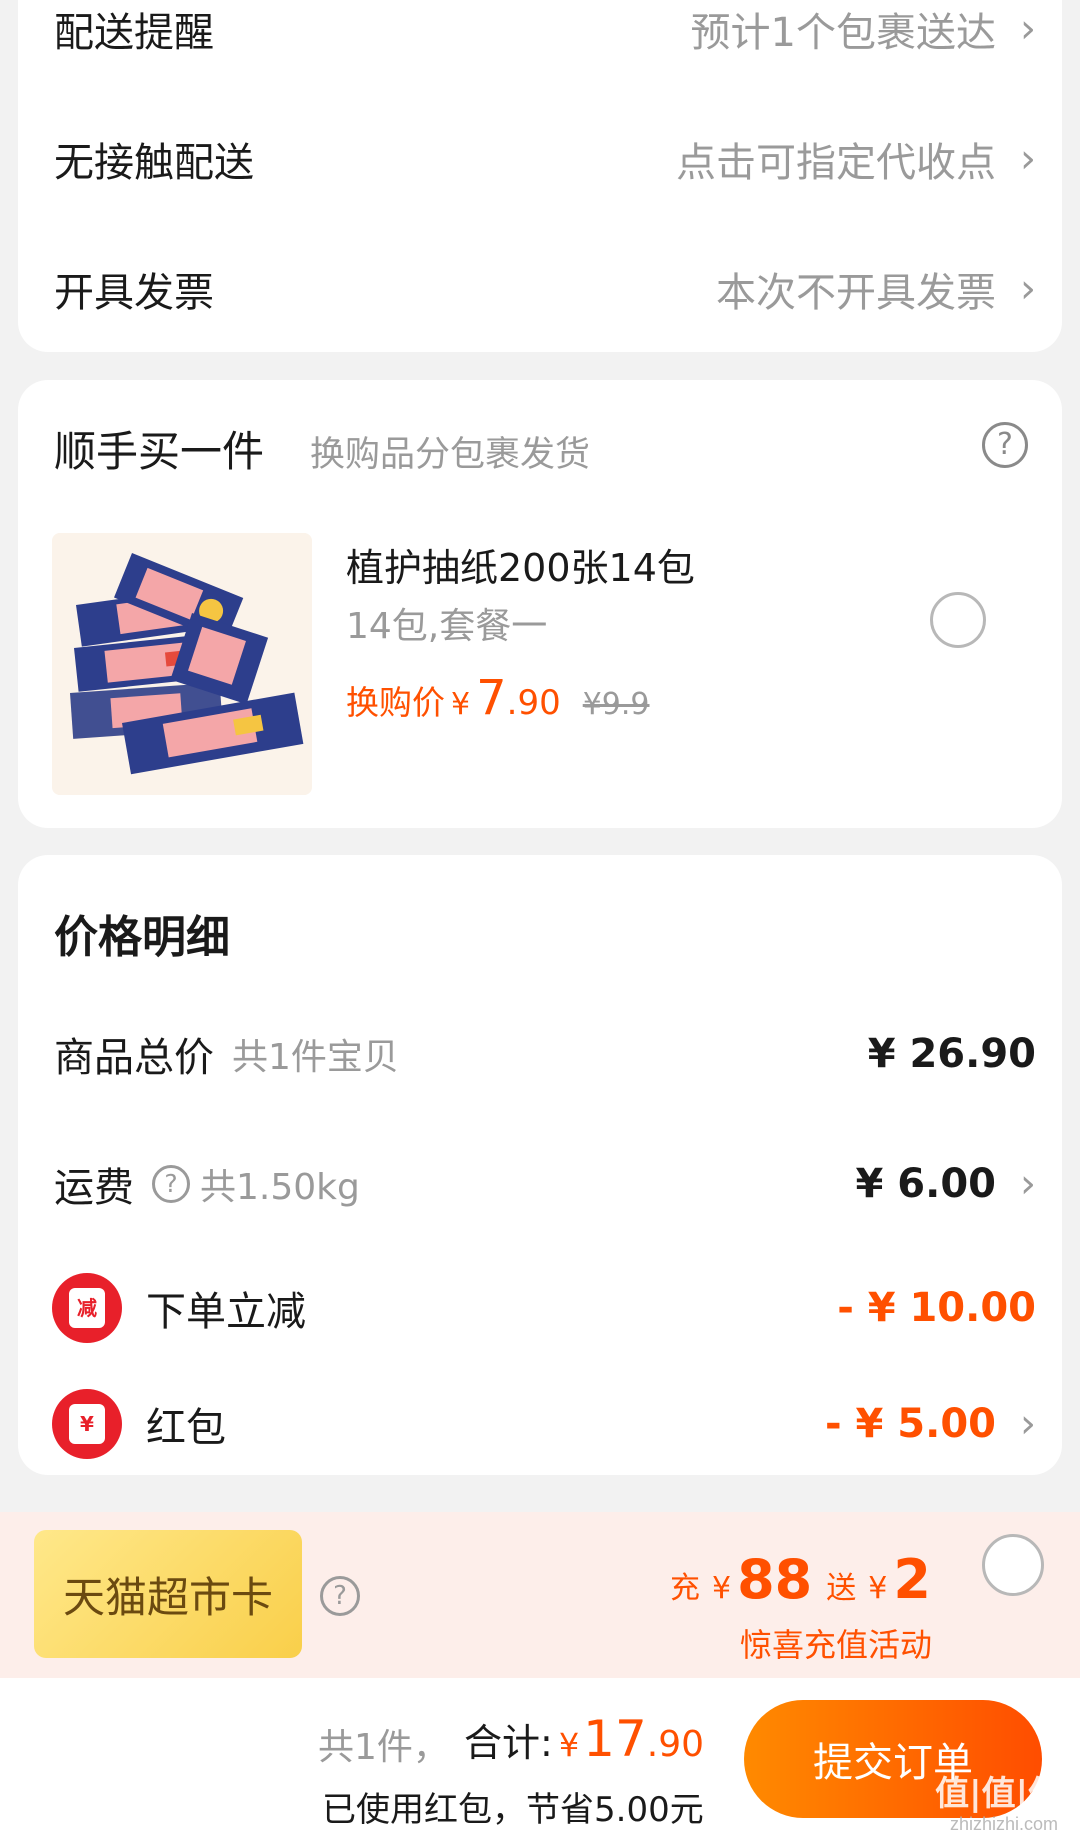 The image size is (1080, 1844). I want to click on delivery-reminder-label: 配送提醒, so click(134, 33).